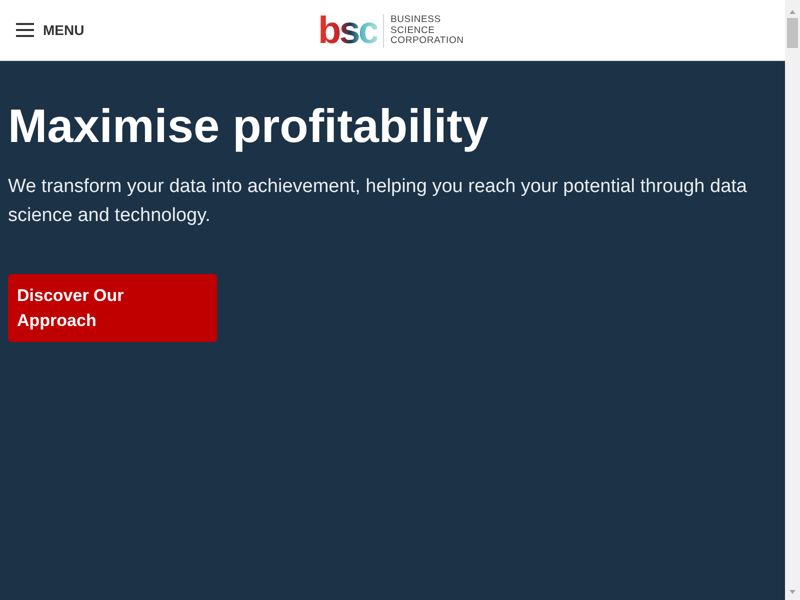 The height and width of the screenshot is (600, 800). Describe the element at coordinates (378, 201) in the screenshot. I see `lead-paragraph: We transform your data into achievement, helping you reach your potential through data science and technology.` at that location.